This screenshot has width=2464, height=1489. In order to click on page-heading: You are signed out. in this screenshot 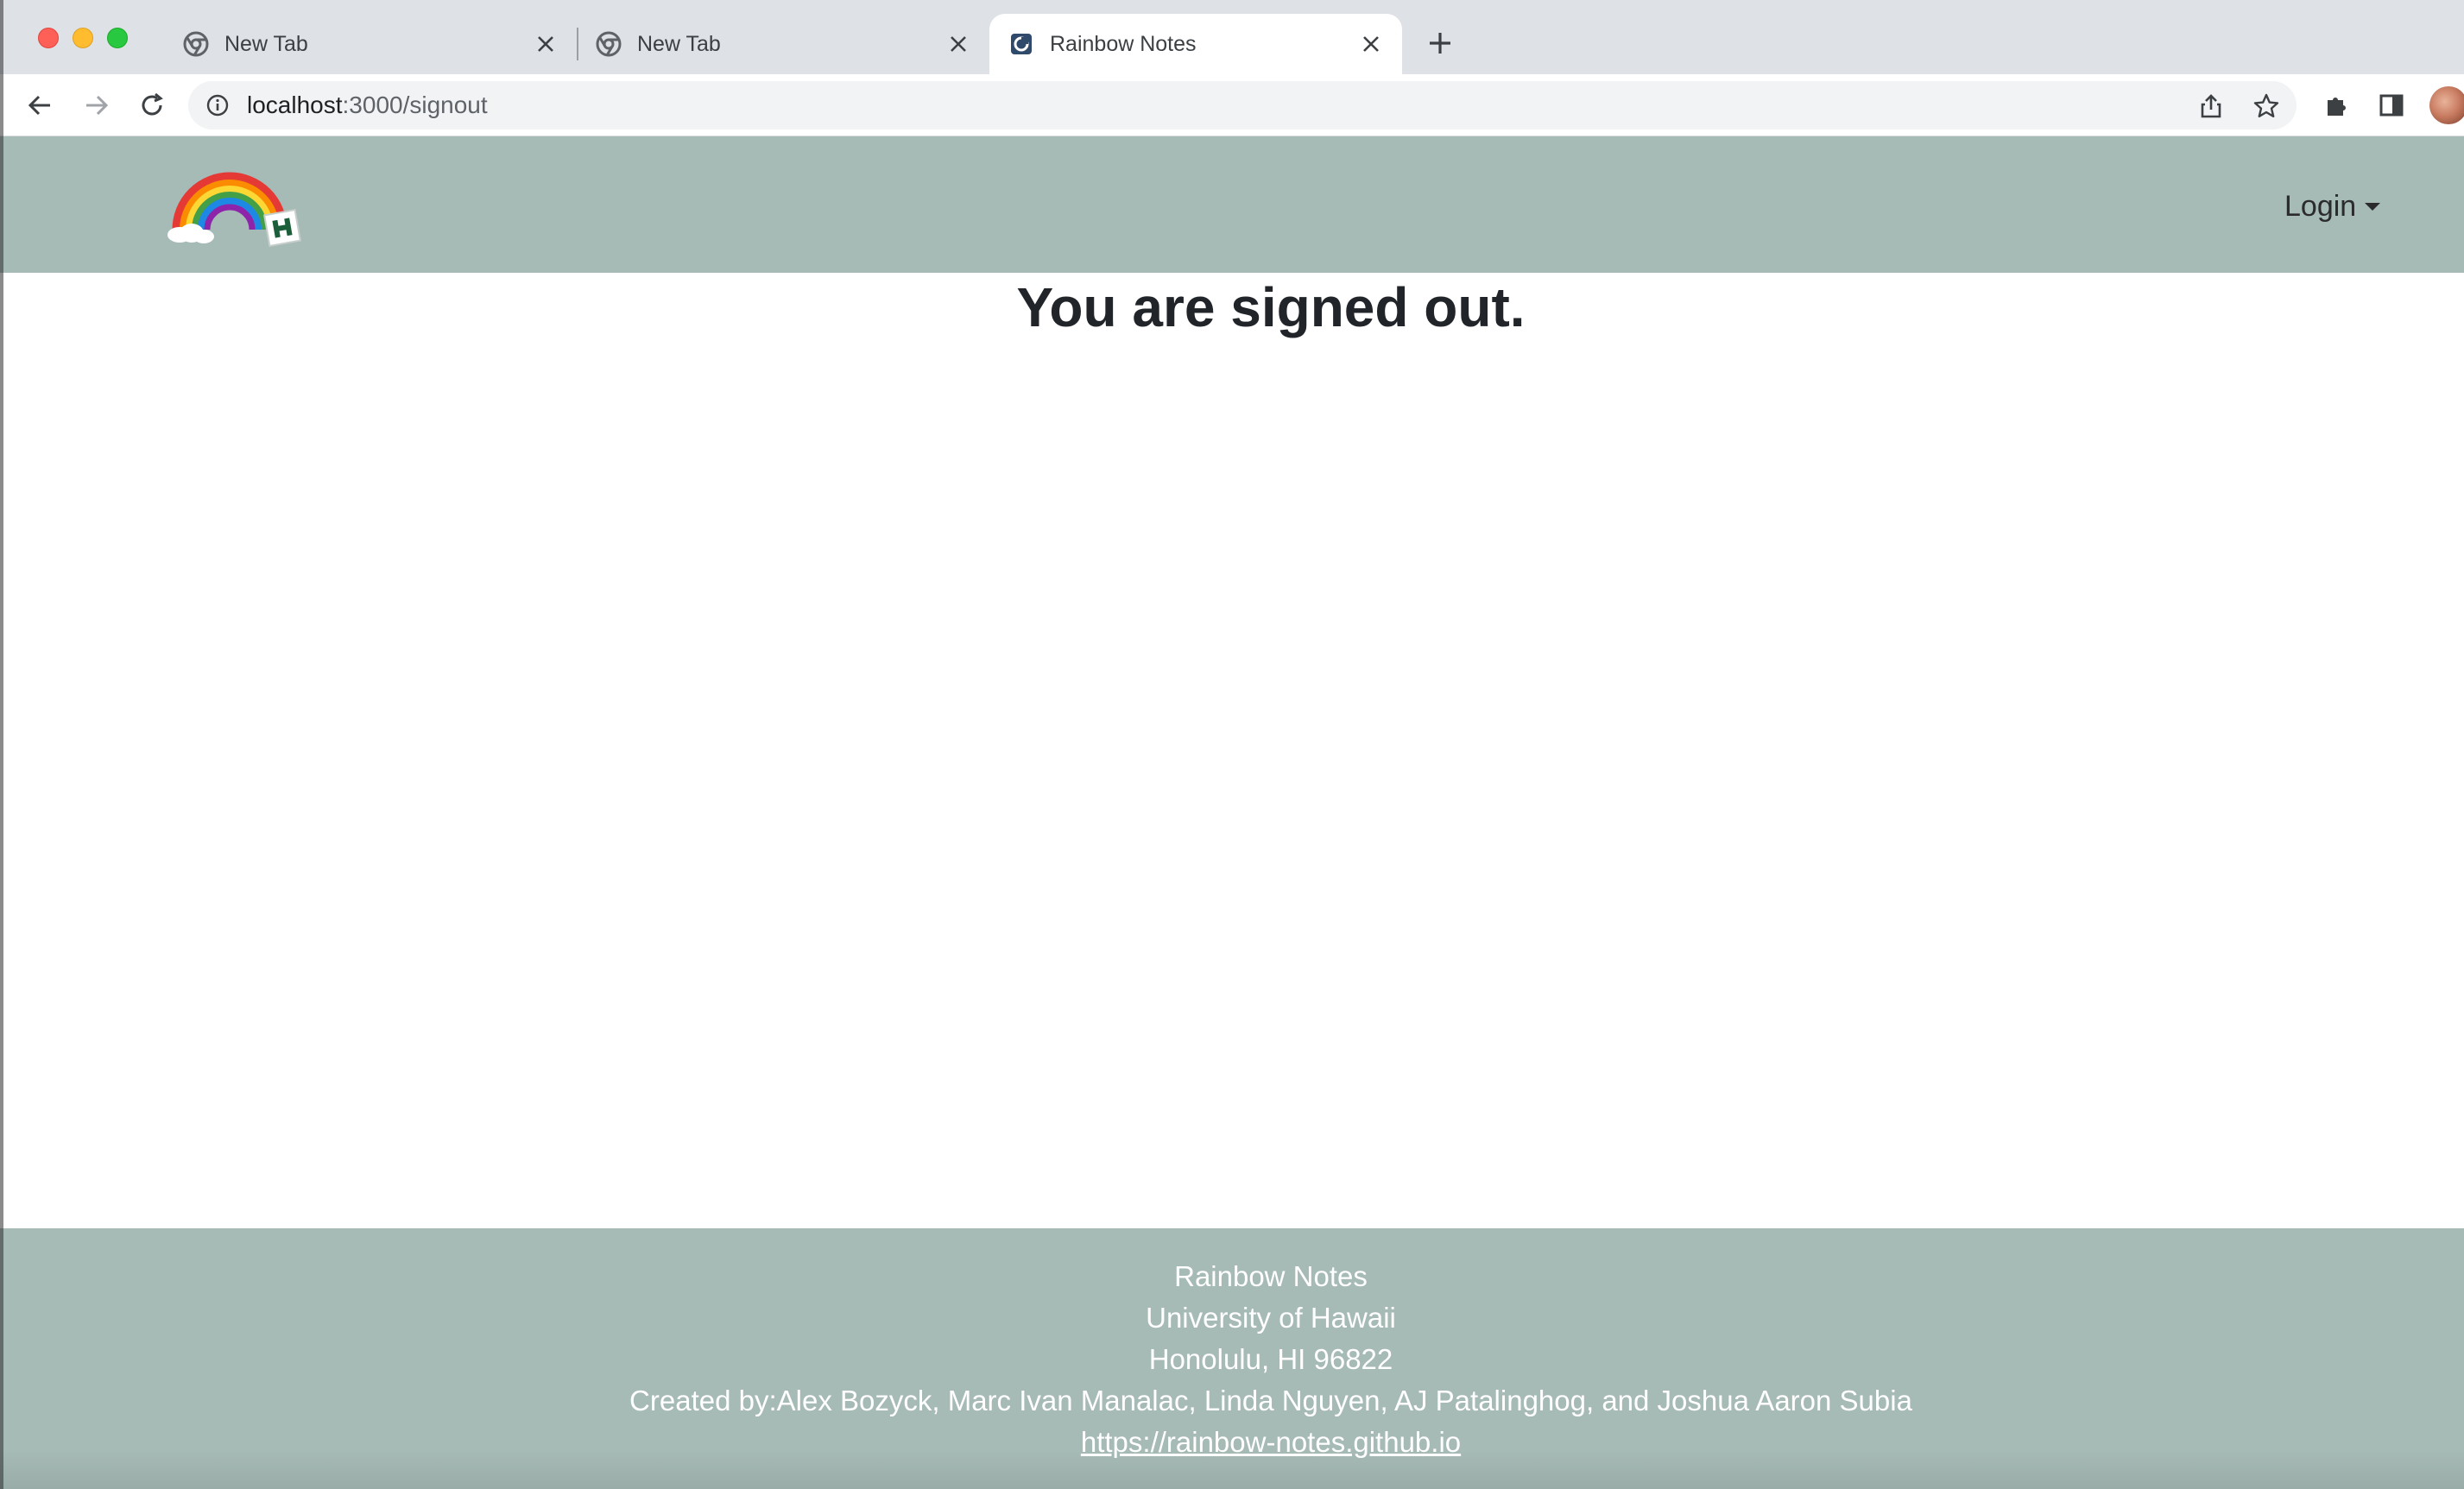, I will do `click(1271, 307)`.